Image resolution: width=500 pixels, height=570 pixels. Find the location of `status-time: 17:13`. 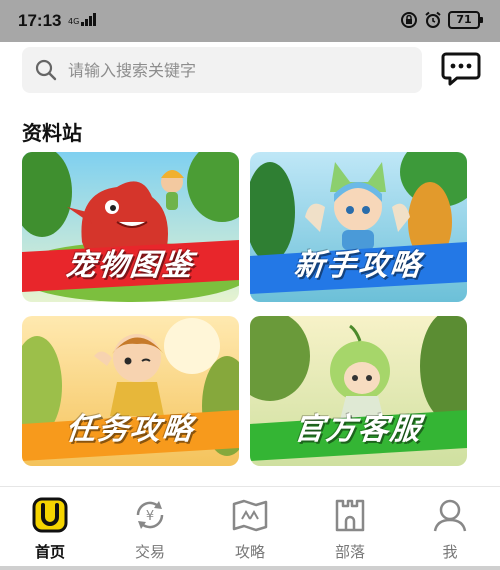

status-time: 17:13 is located at coordinates (40, 20).